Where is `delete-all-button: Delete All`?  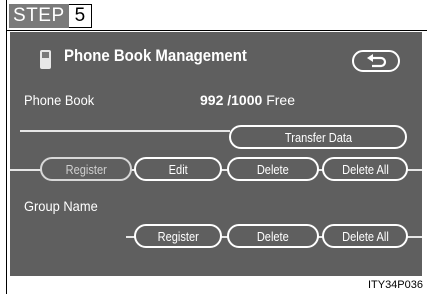 delete-all-button: Delete All is located at coordinates (365, 169).